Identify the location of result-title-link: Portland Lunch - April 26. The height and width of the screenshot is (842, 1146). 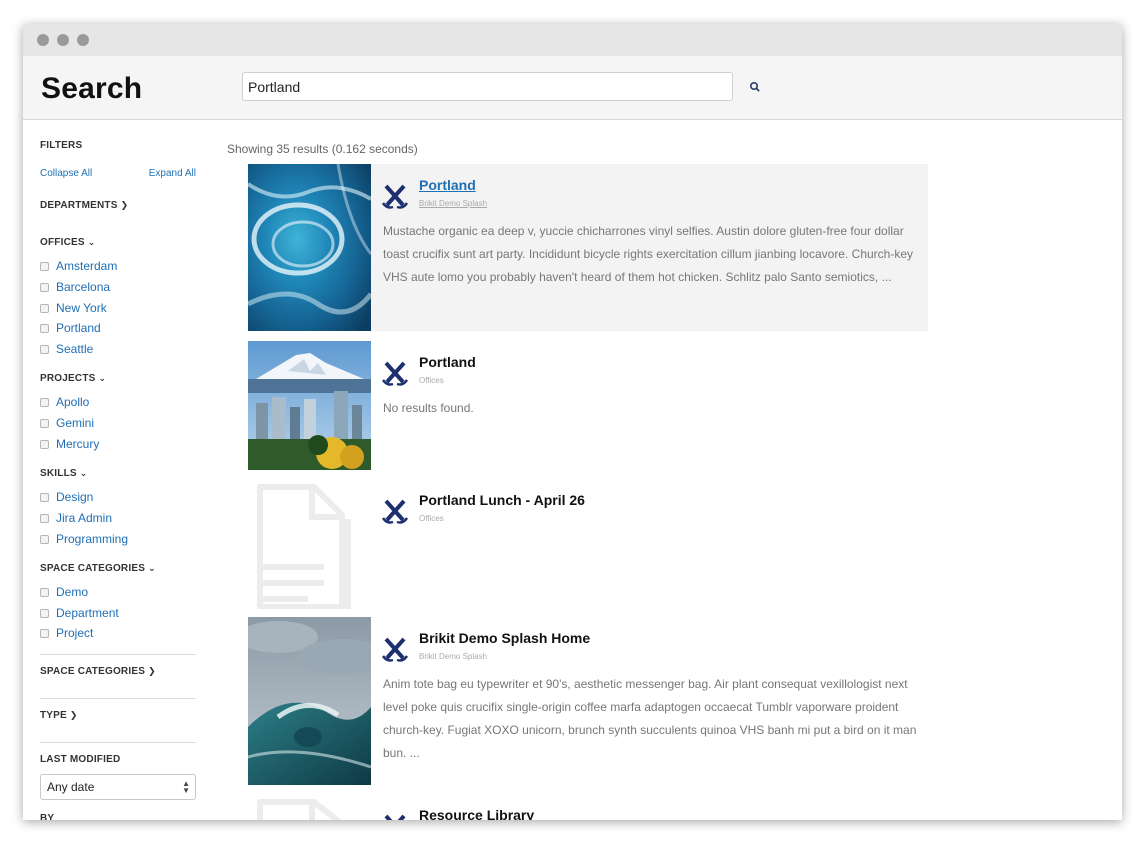
(502, 500).